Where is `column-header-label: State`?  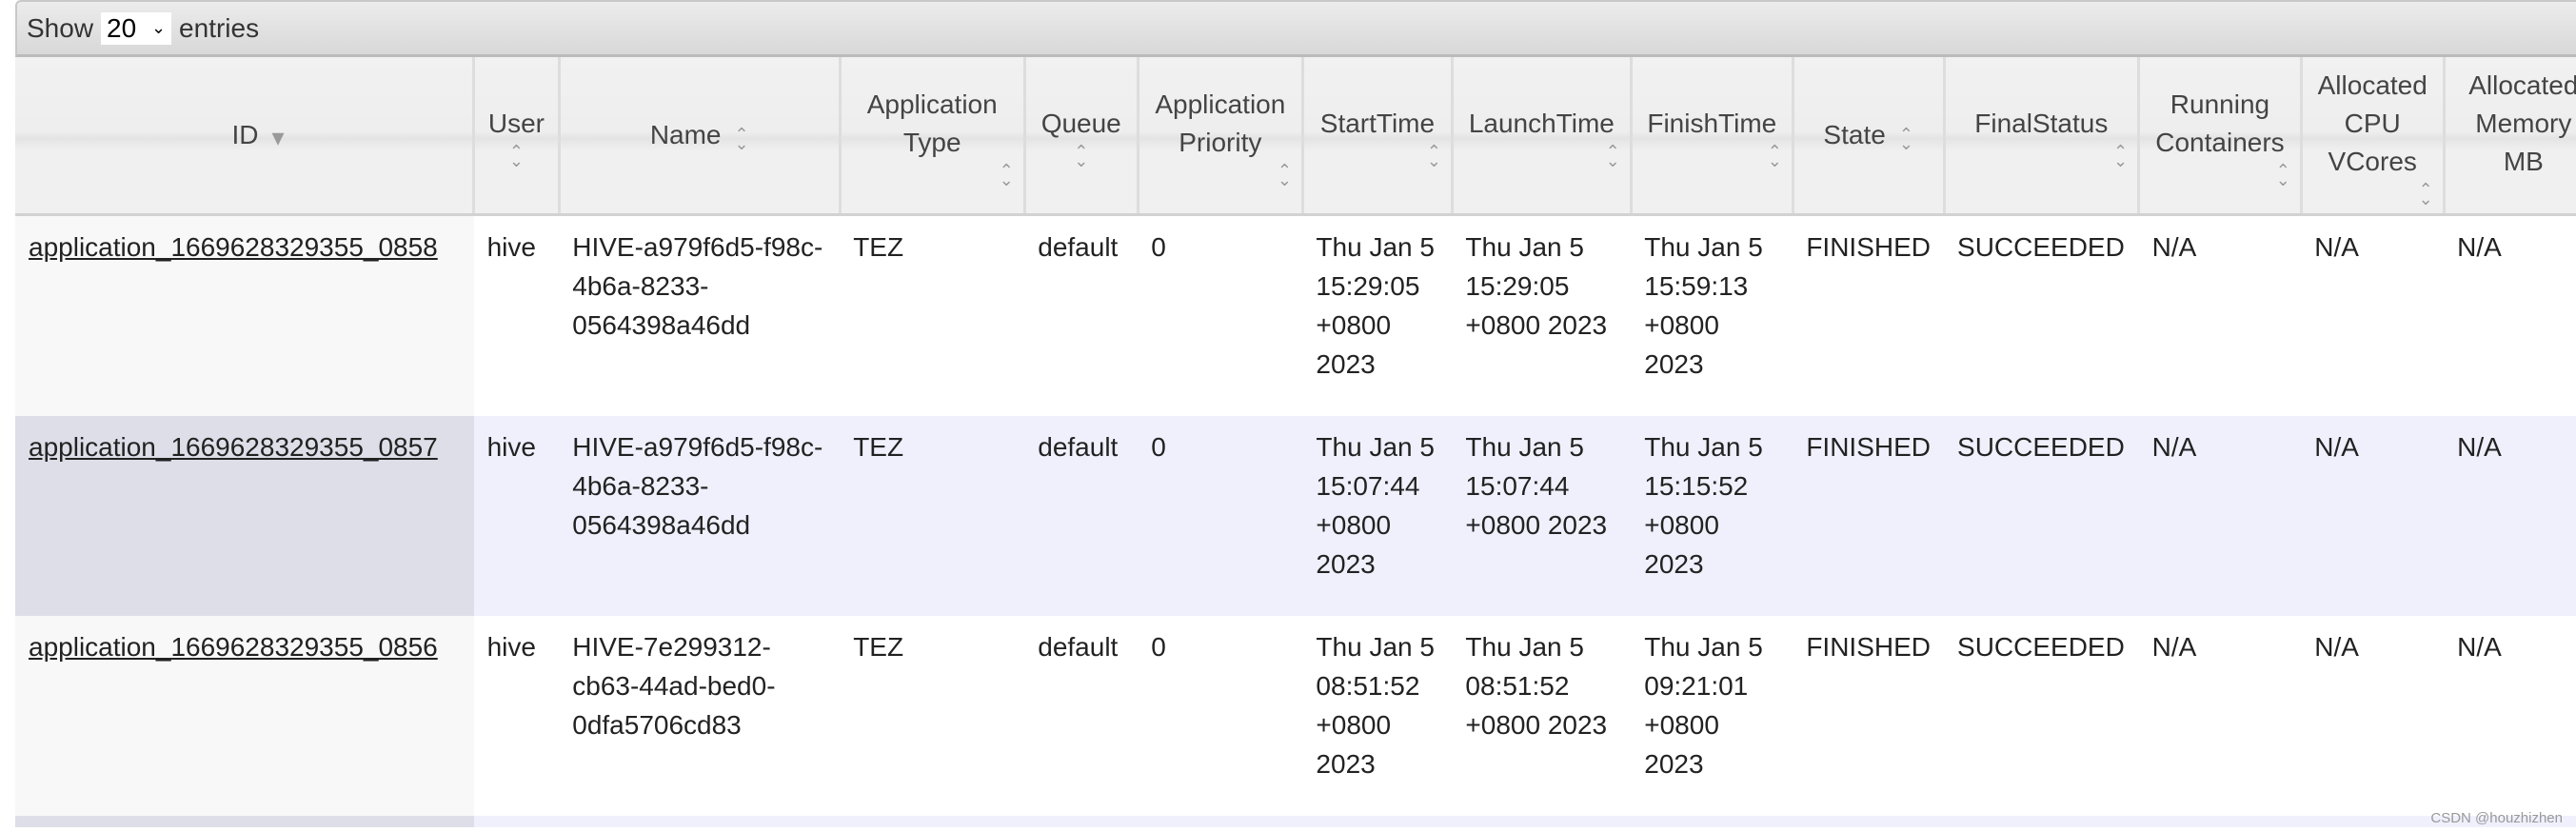
column-header-label: State is located at coordinates (1854, 134).